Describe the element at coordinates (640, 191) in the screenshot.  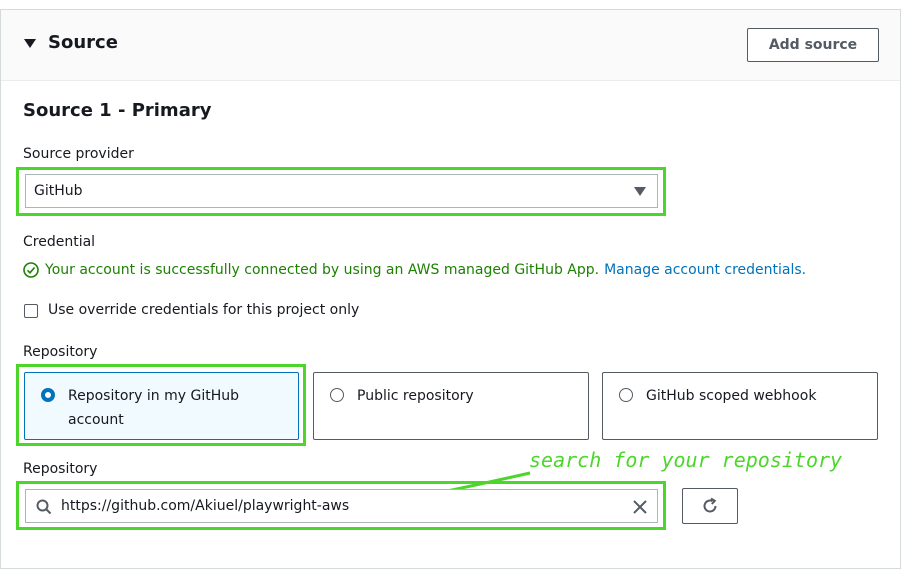
I see `dropdown-caret-icon` at that location.